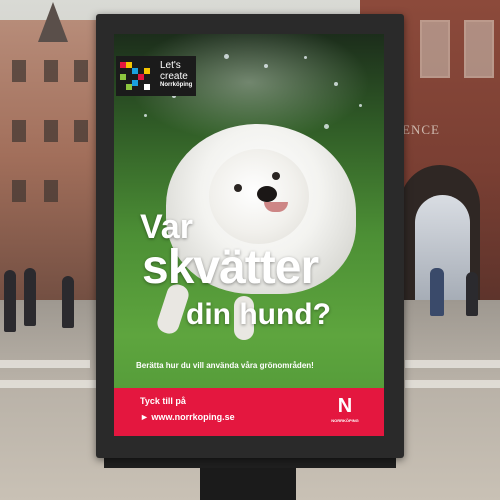  What do you see at coordinates (345, 406) in the screenshot?
I see `norrkoping-logo-mark: N` at bounding box center [345, 406].